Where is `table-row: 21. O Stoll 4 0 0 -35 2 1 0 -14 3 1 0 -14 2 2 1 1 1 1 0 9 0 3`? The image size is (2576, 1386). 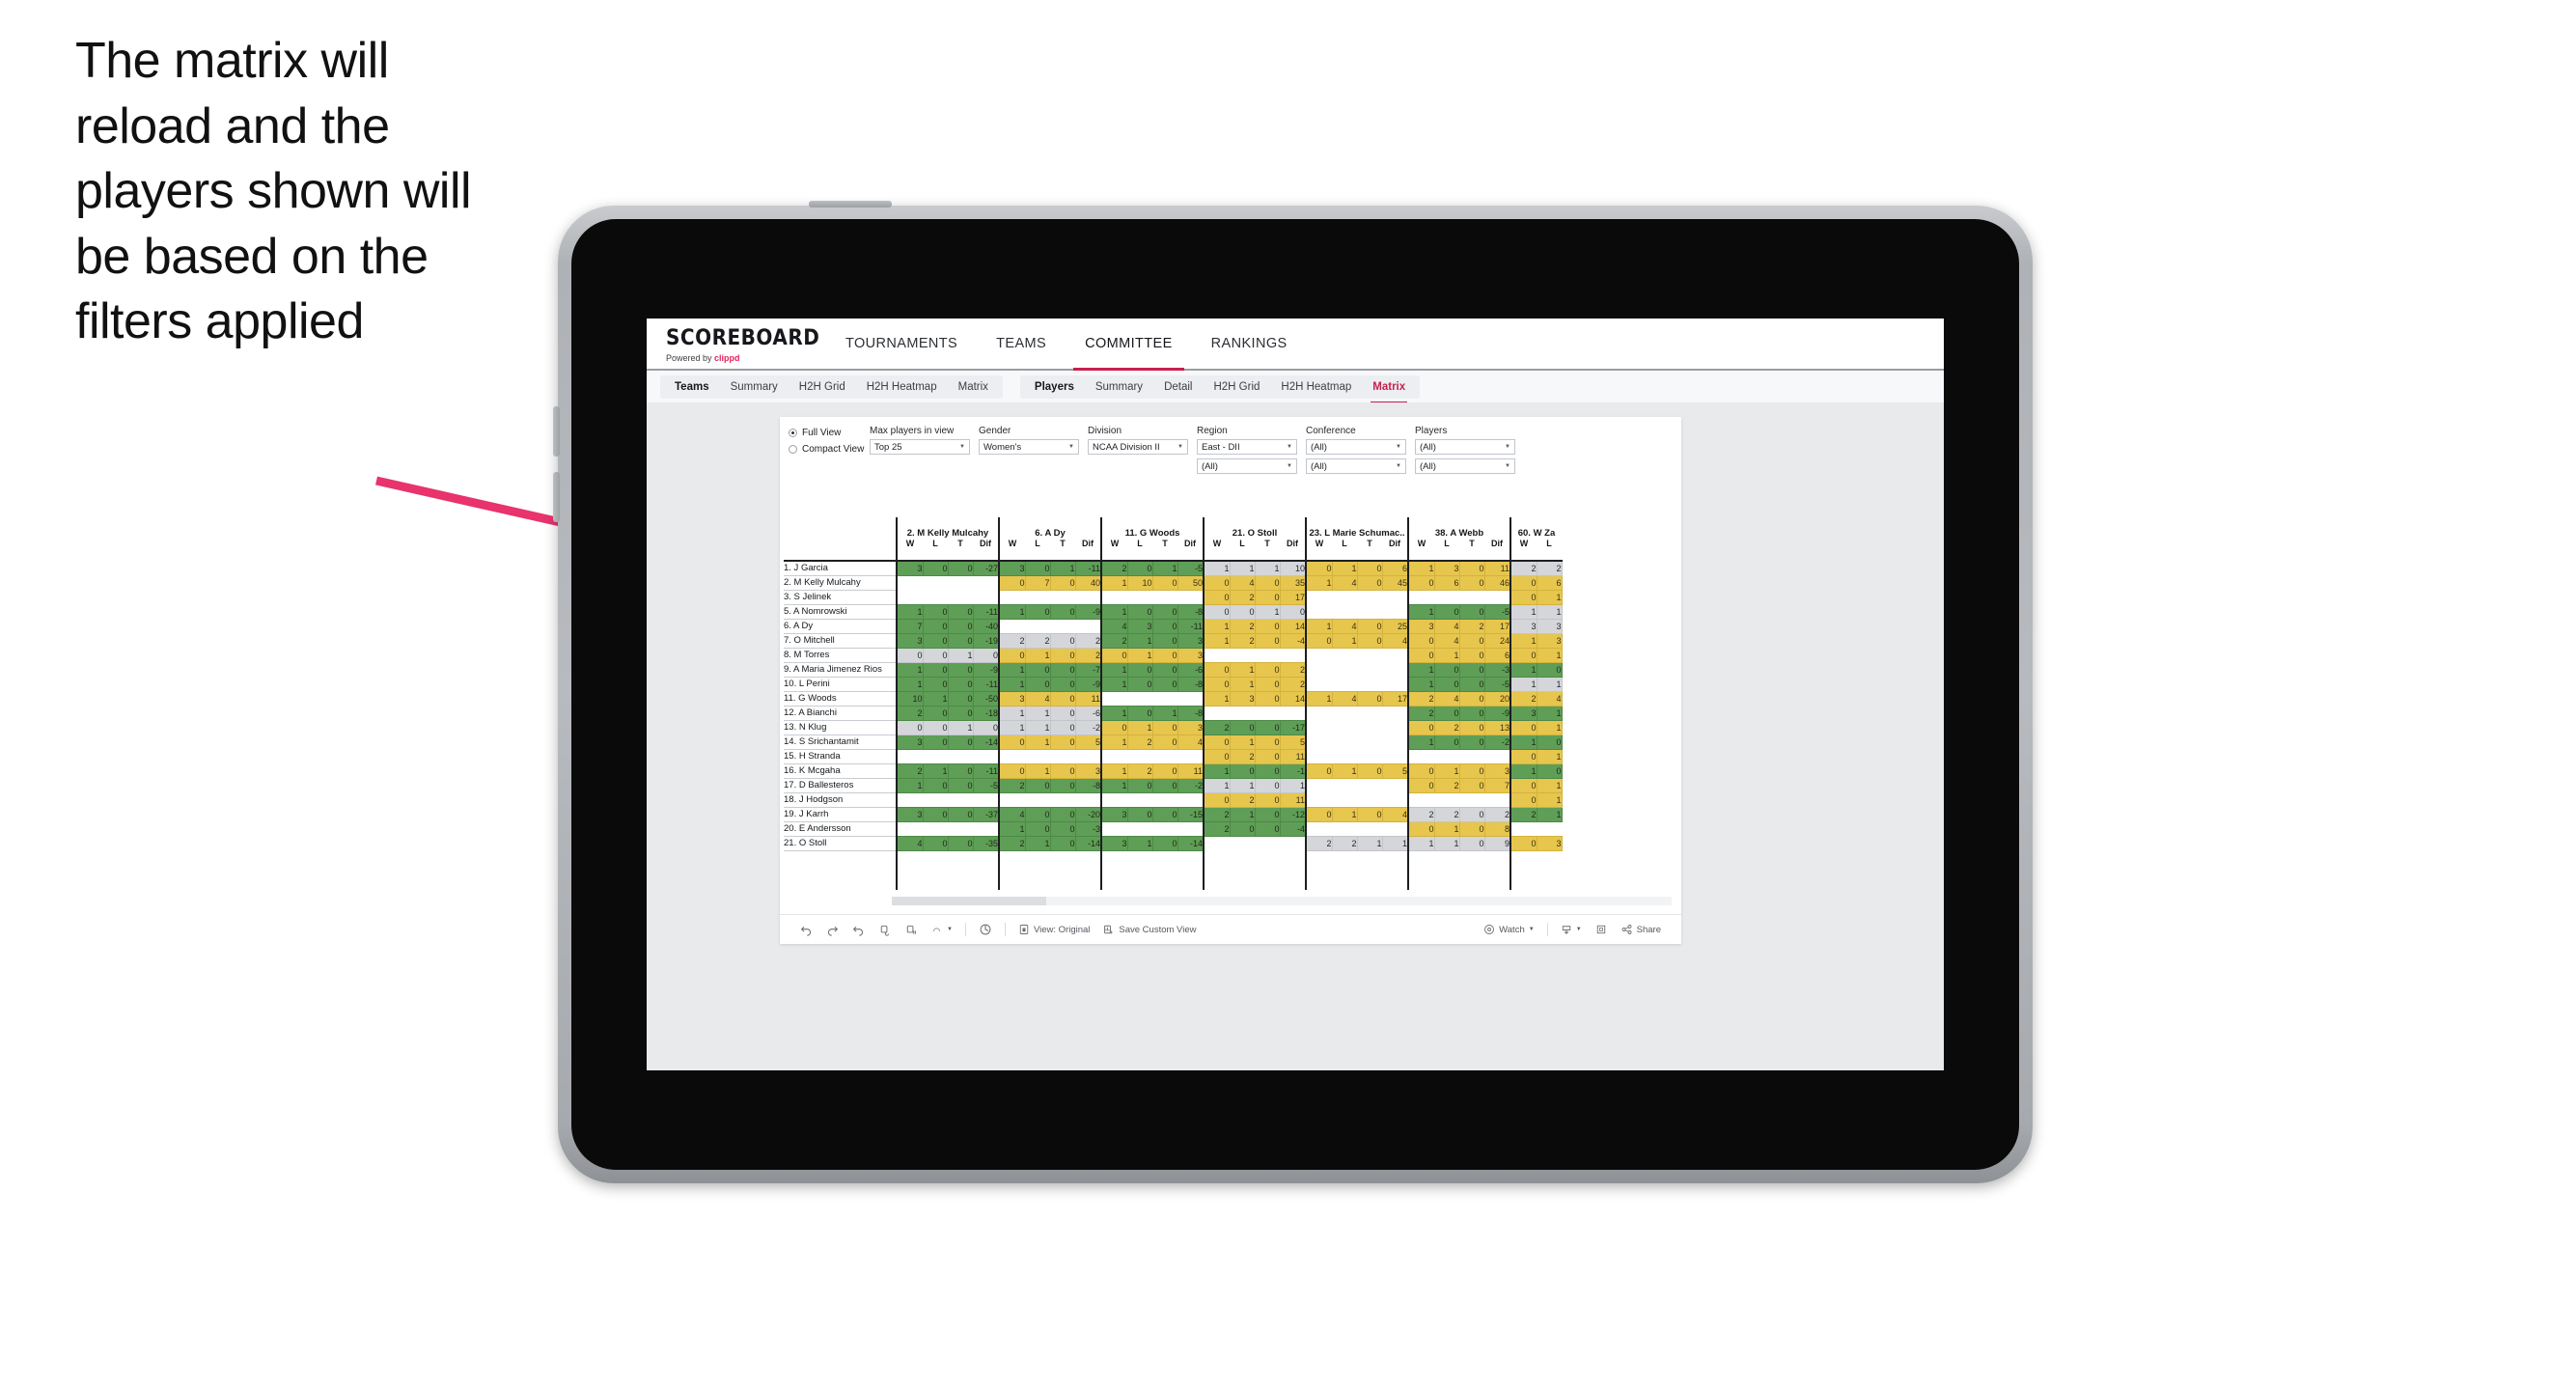 table-row: 21. O Stoll 4 0 0 -35 2 1 0 -14 3 1 0 -14 2 2 1 1 1 1 0 9 0 3 is located at coordinates (1173, 843).